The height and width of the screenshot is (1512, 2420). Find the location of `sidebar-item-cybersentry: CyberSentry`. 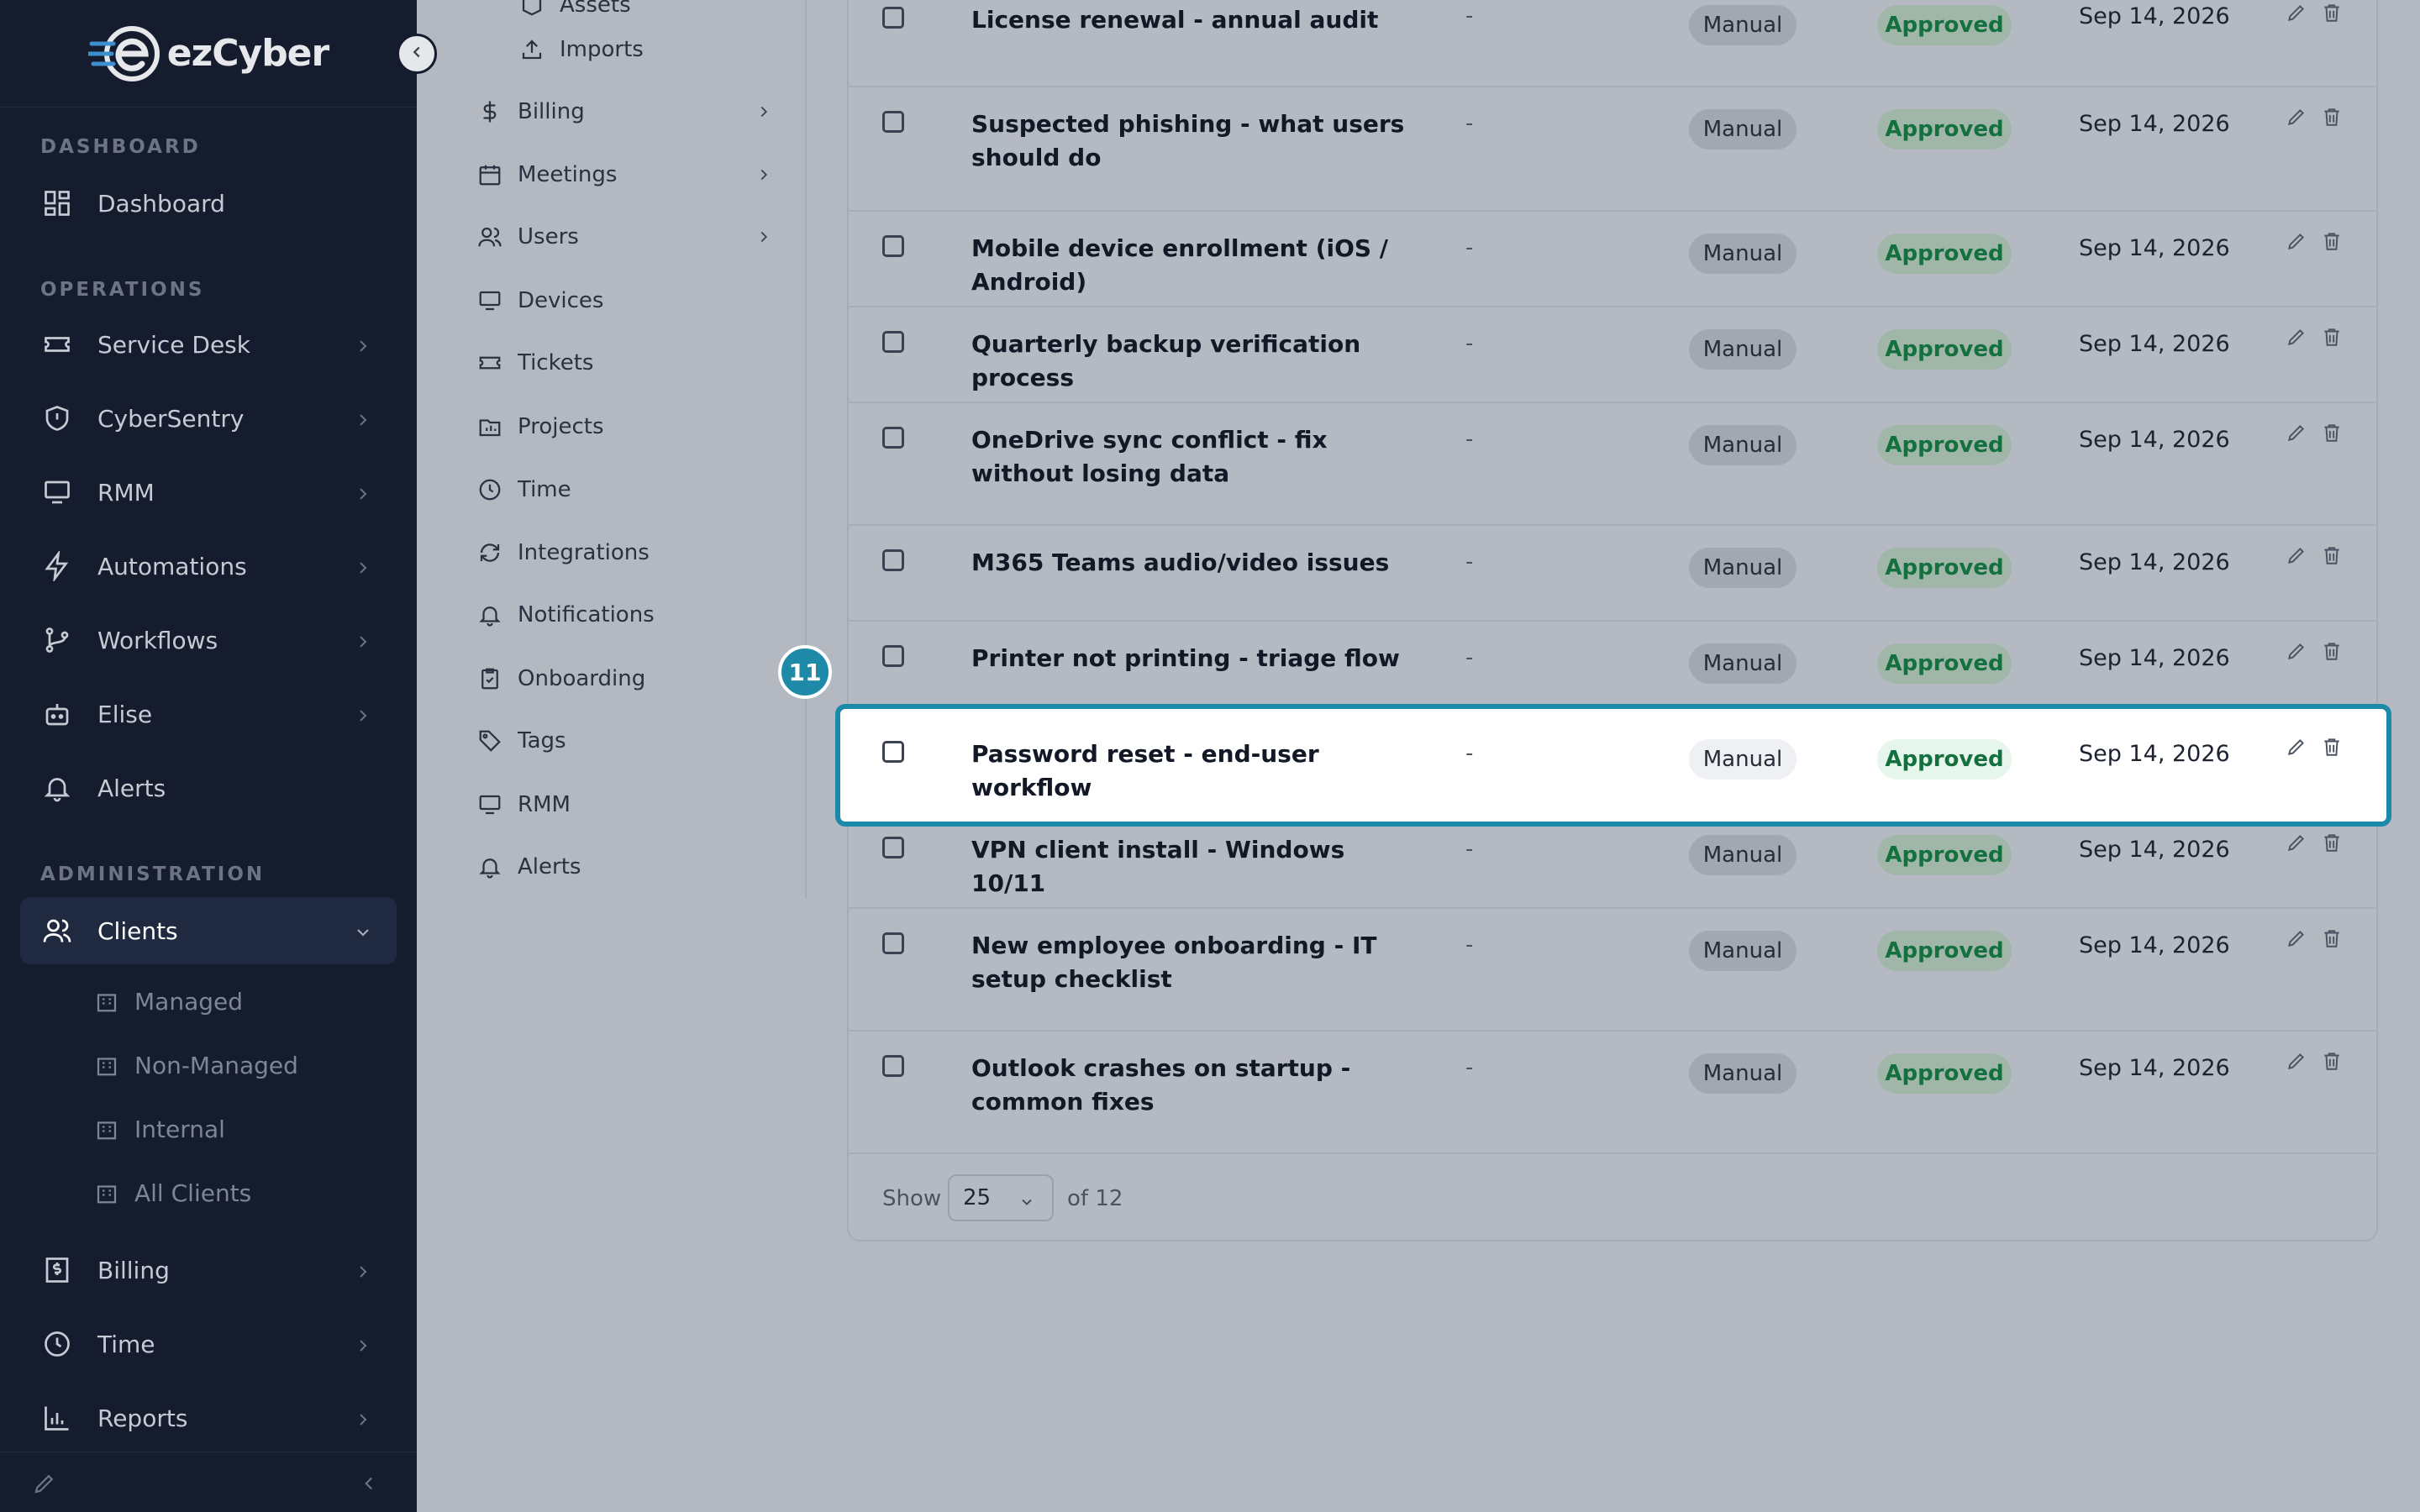

sidebar-item-cybersentry: CyberSentry is located at coordinates (208, 418).